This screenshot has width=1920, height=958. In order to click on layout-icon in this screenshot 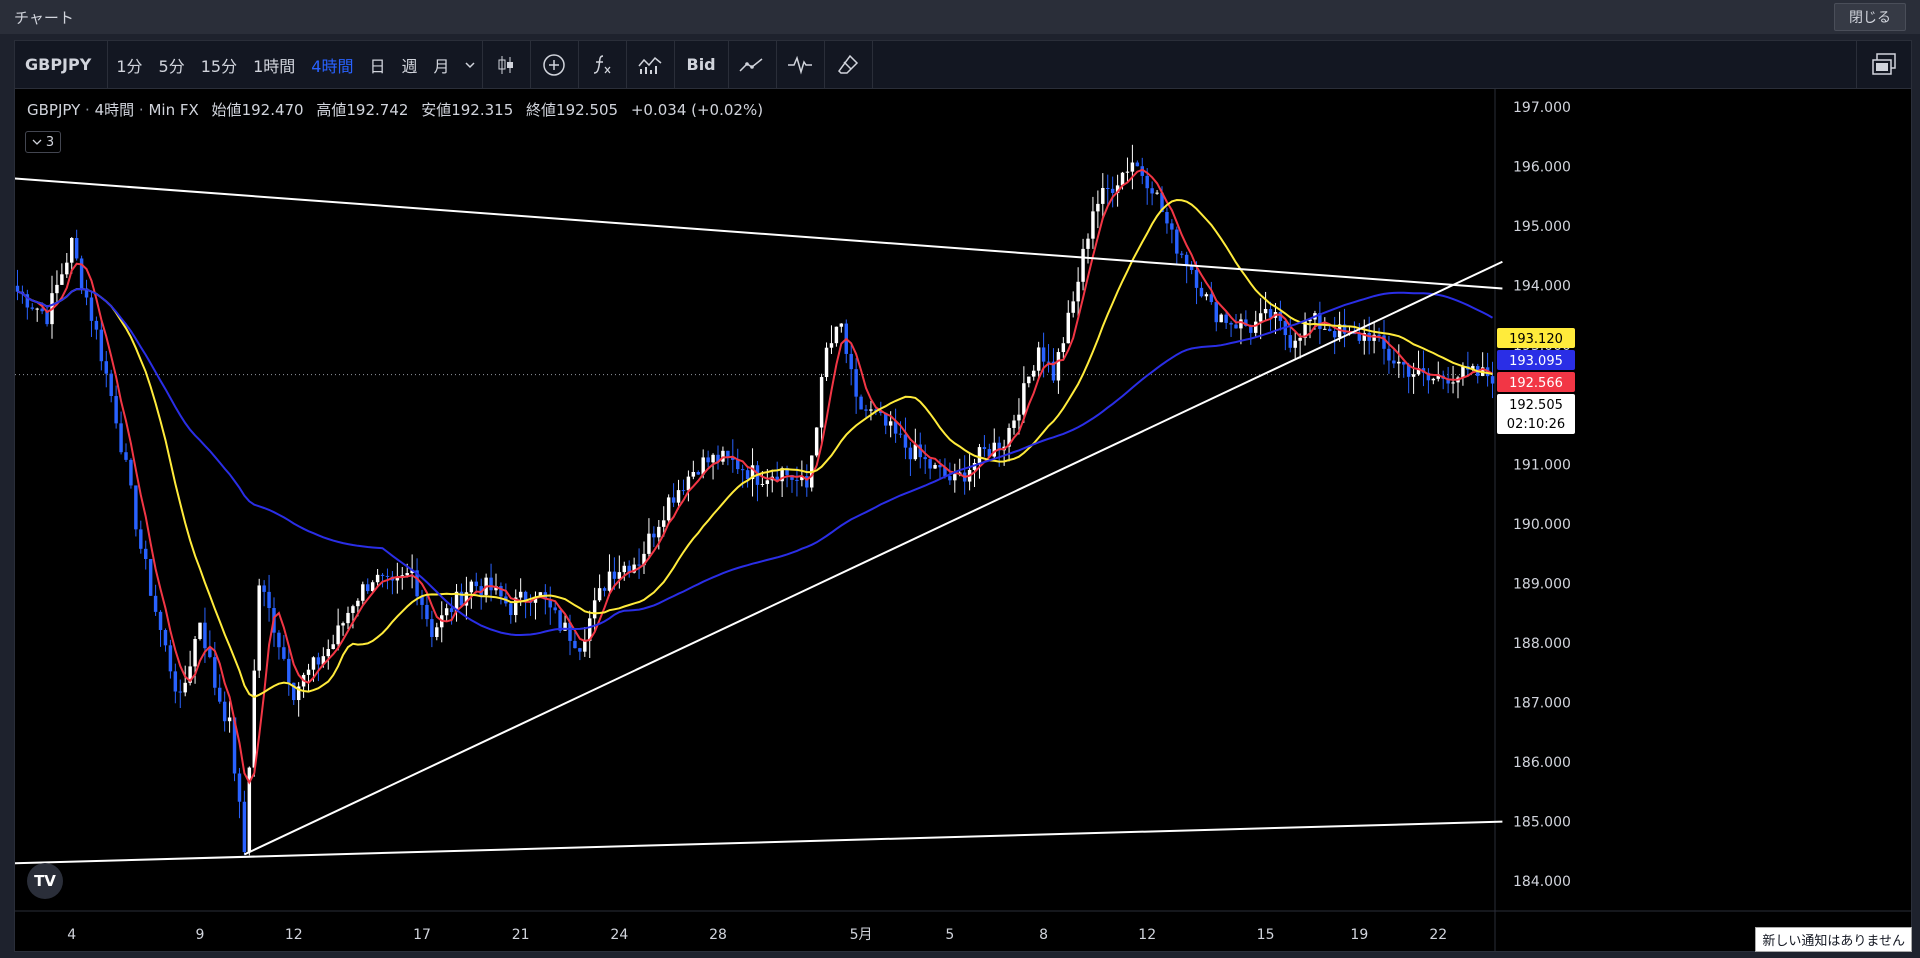, I will do `click(1883, 65)`.